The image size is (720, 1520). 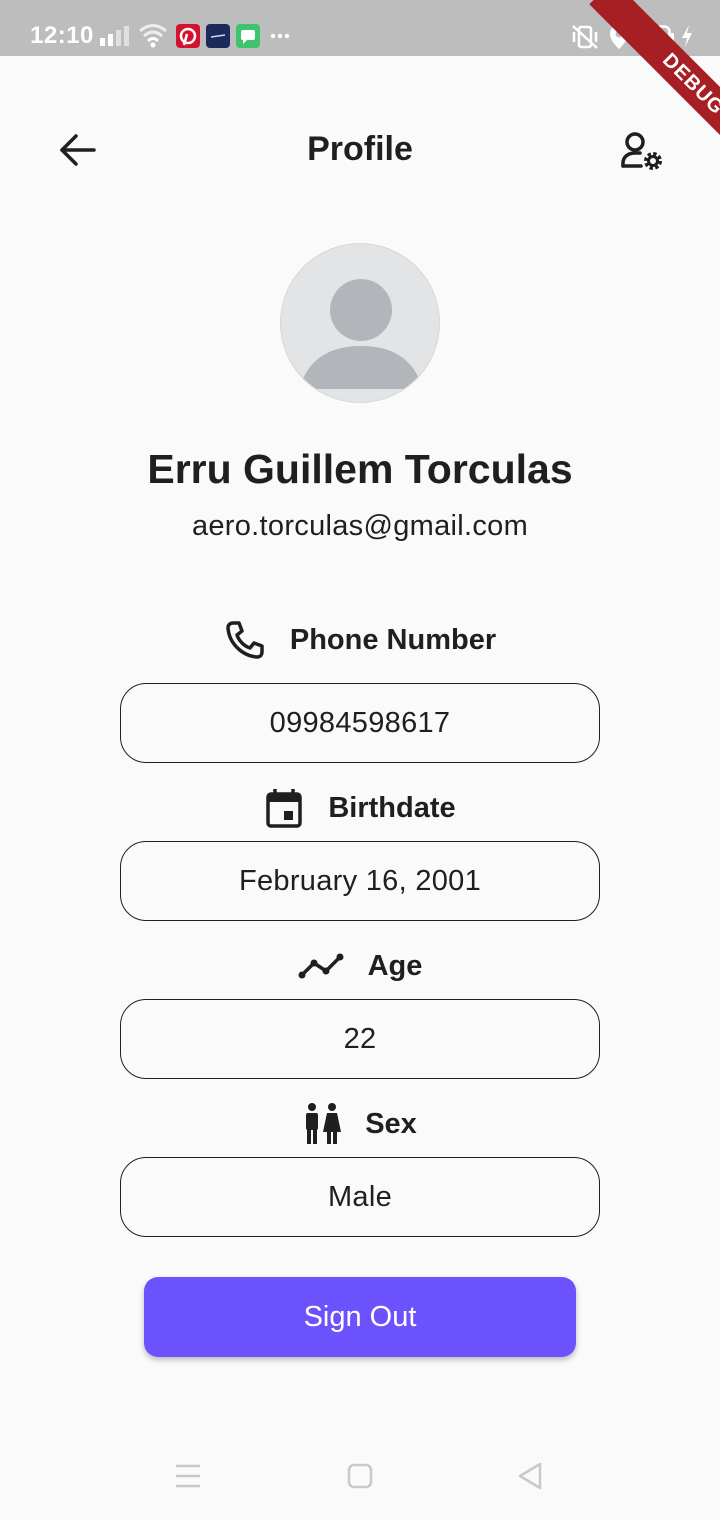 What do you see at coordinates (280, 36) in the screenshot?
I see `more-icon` at bounding box center [280, 36].